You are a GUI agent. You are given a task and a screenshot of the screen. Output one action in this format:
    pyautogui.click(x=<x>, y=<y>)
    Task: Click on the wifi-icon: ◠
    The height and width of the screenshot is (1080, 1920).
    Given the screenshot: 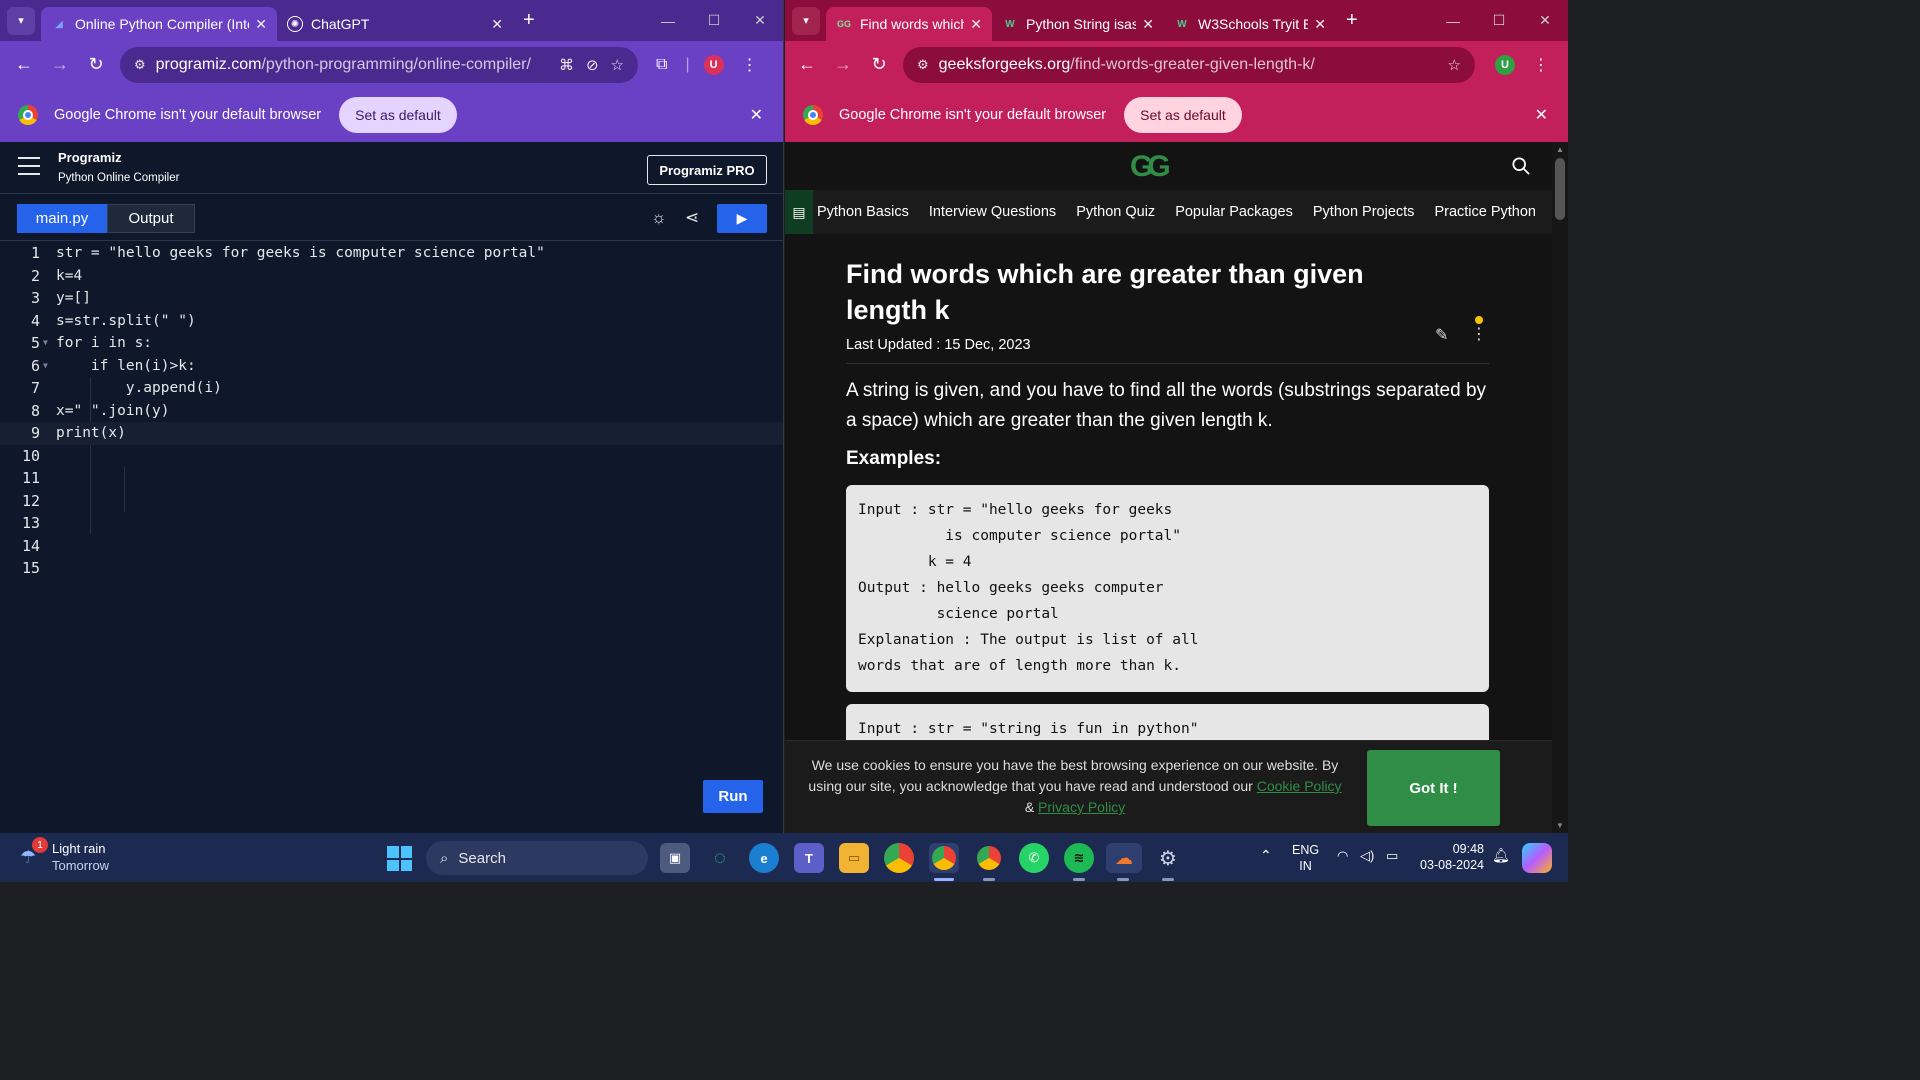 What is the action you would take?
    pyautogui.click(x=1342, y=856)
    